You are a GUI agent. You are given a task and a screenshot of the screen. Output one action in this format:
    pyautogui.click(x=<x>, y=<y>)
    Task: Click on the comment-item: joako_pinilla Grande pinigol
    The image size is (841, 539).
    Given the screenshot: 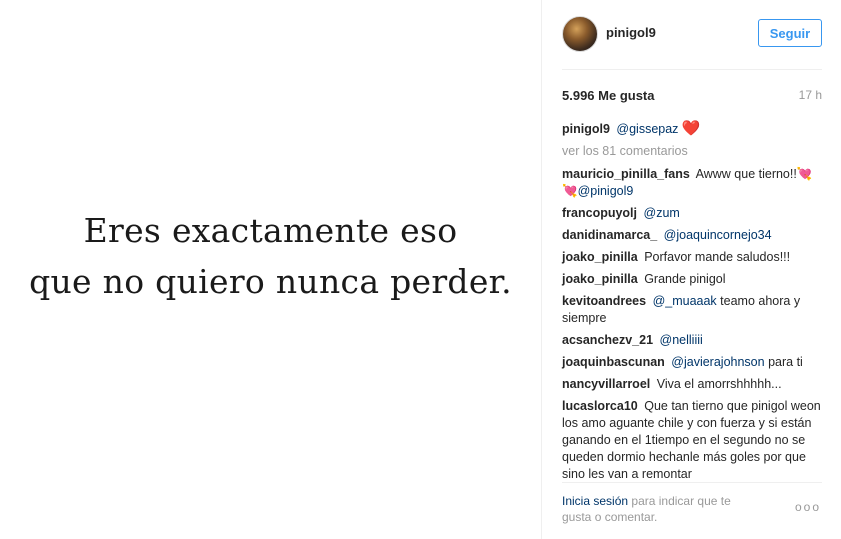 What is the action you would take?
    pyautogui.click(x=692, y=279)
    